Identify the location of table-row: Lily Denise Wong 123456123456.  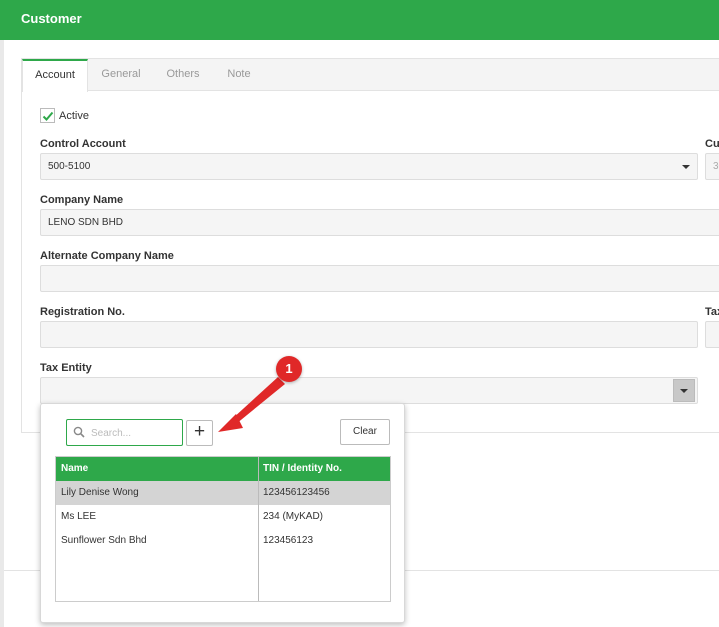
(223, 493).